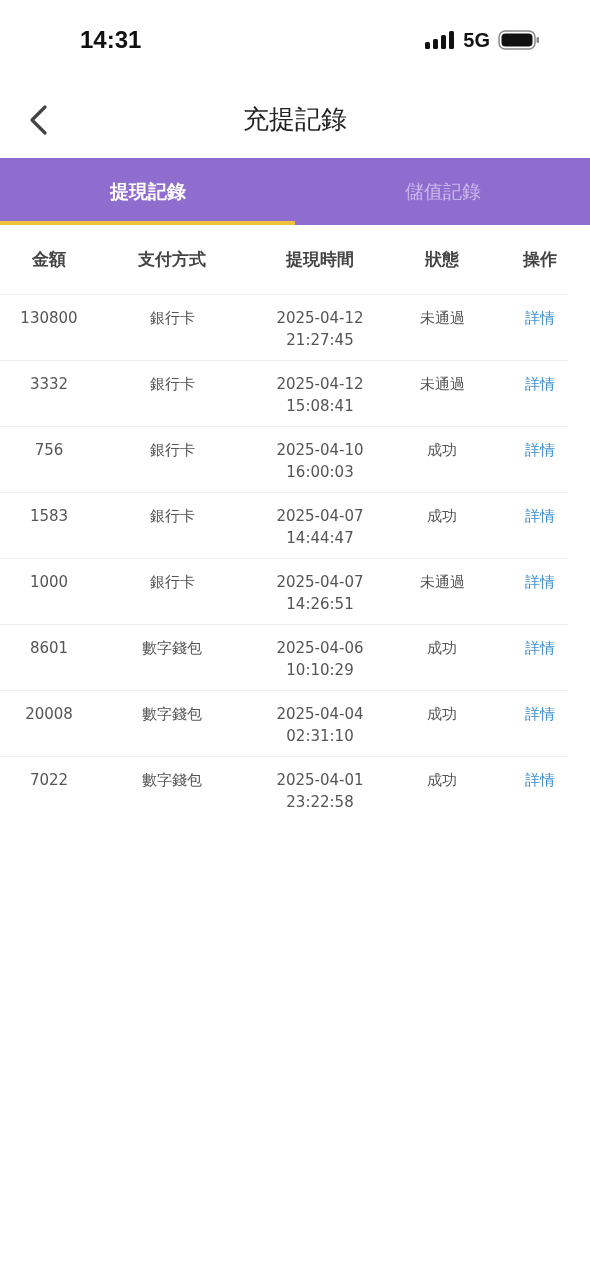 The width and height of the screenshot is (590, 1280). What do you see at coordinates (111, 40) in the screenshot?
I see `status-time: 14:31` at bounding box center [111, 40].